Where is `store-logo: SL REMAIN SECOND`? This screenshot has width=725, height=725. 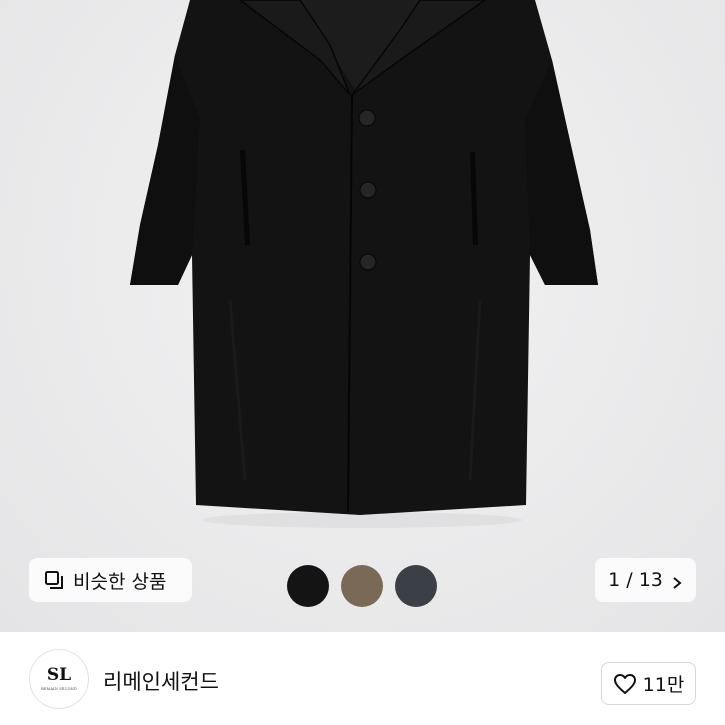 store-logo: SL REMAIN SECOND is located at coordinates (59, 679).